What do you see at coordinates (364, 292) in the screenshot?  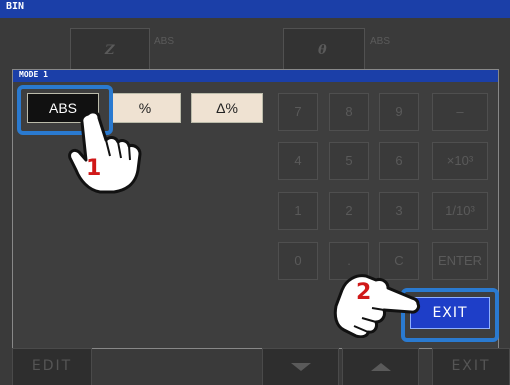 I see `callout-2-number: 2` at bounding box center [364, 292].